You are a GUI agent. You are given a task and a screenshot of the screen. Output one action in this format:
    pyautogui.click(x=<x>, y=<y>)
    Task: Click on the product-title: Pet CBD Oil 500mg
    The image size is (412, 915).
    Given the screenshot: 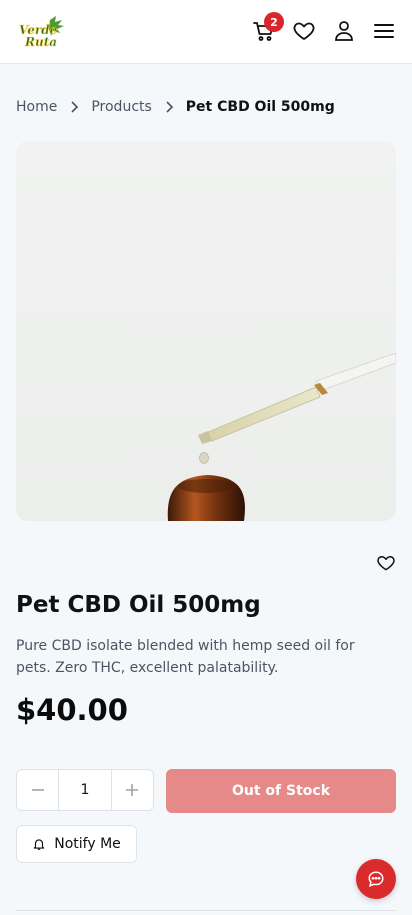 What is the action you would take?
    pyautogui.click(x=138, y=605)
    